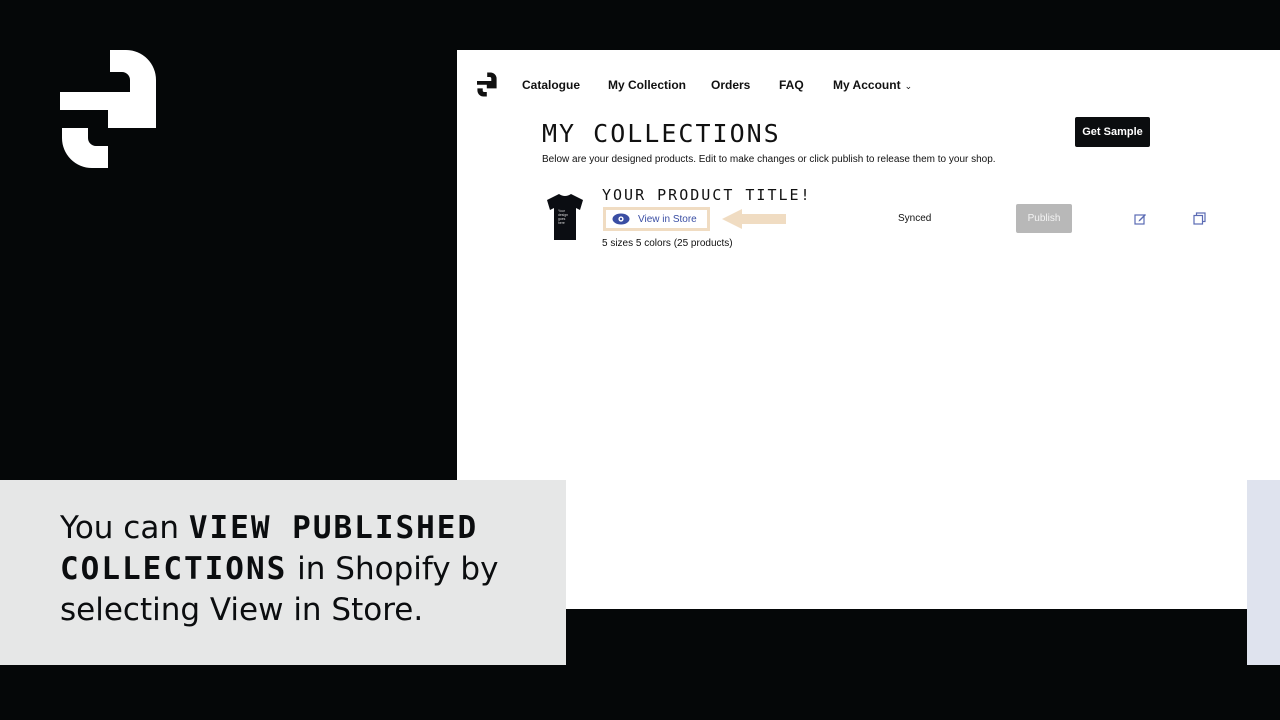 The image size is (1280, 720). What do you see at coordinates (621, 219) in the screenshot?
I see `eye-icon` at bounding box center [621, 219].